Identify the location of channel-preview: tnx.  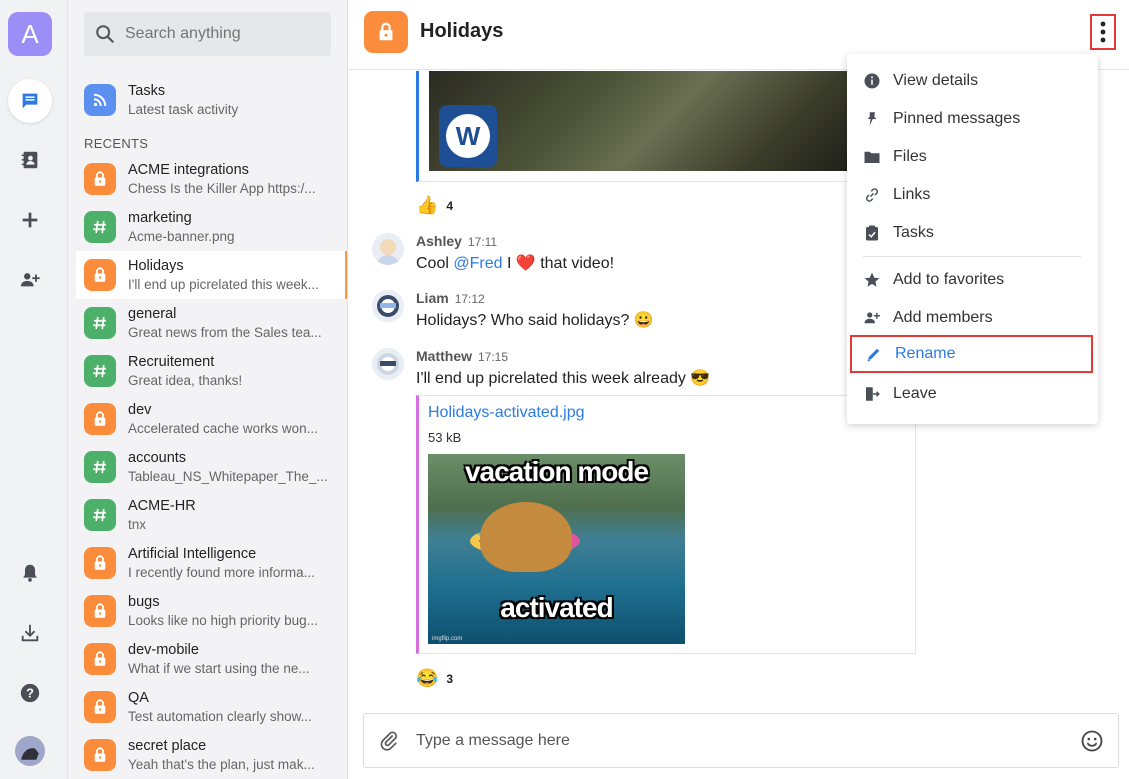
(137, 524).